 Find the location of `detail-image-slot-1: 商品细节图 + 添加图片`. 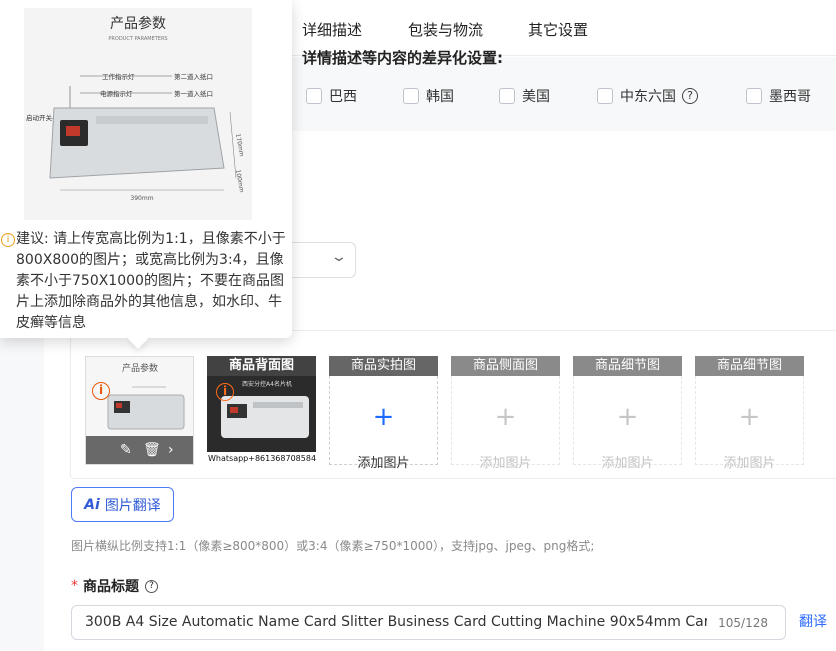

detail-image-slot-1: 商品细节图 + 添加图片 is located at coordinates (627, 413).